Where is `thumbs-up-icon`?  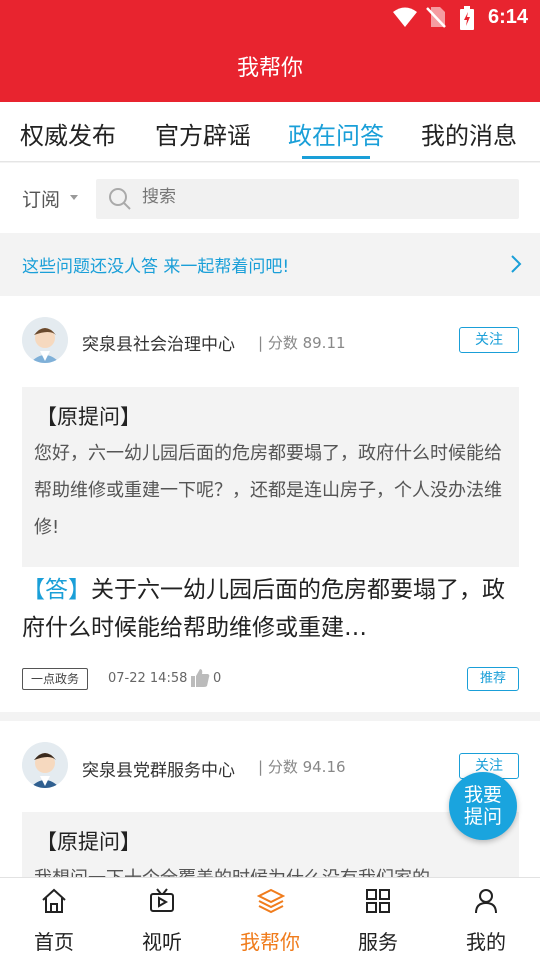
thumbs-up-icon is located at coordinates (200, 680).